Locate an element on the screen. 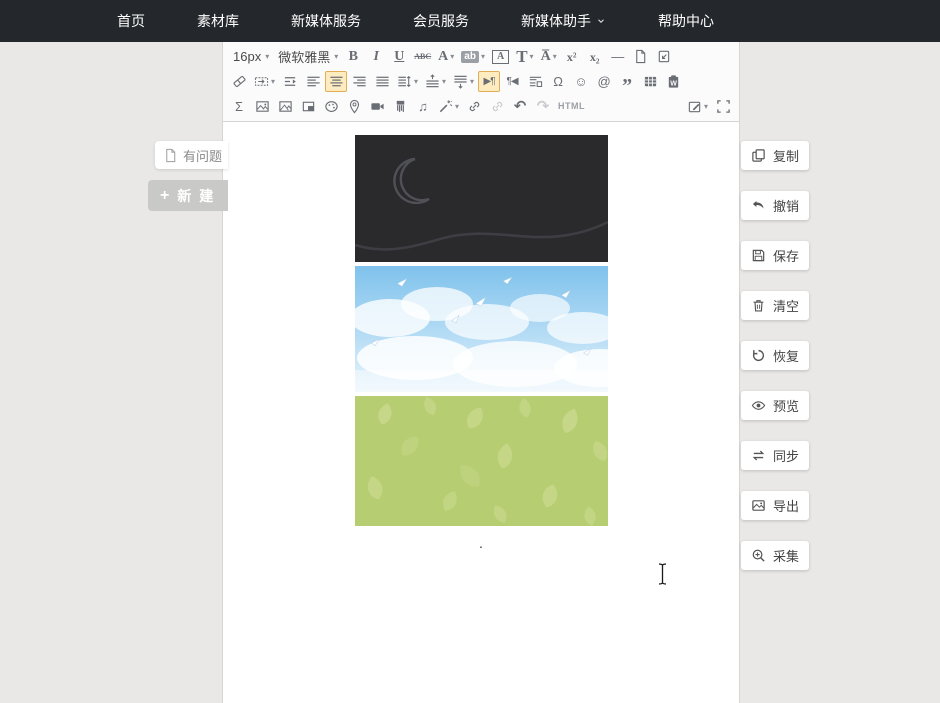  indent-icon is located at coordinates (261, 81).